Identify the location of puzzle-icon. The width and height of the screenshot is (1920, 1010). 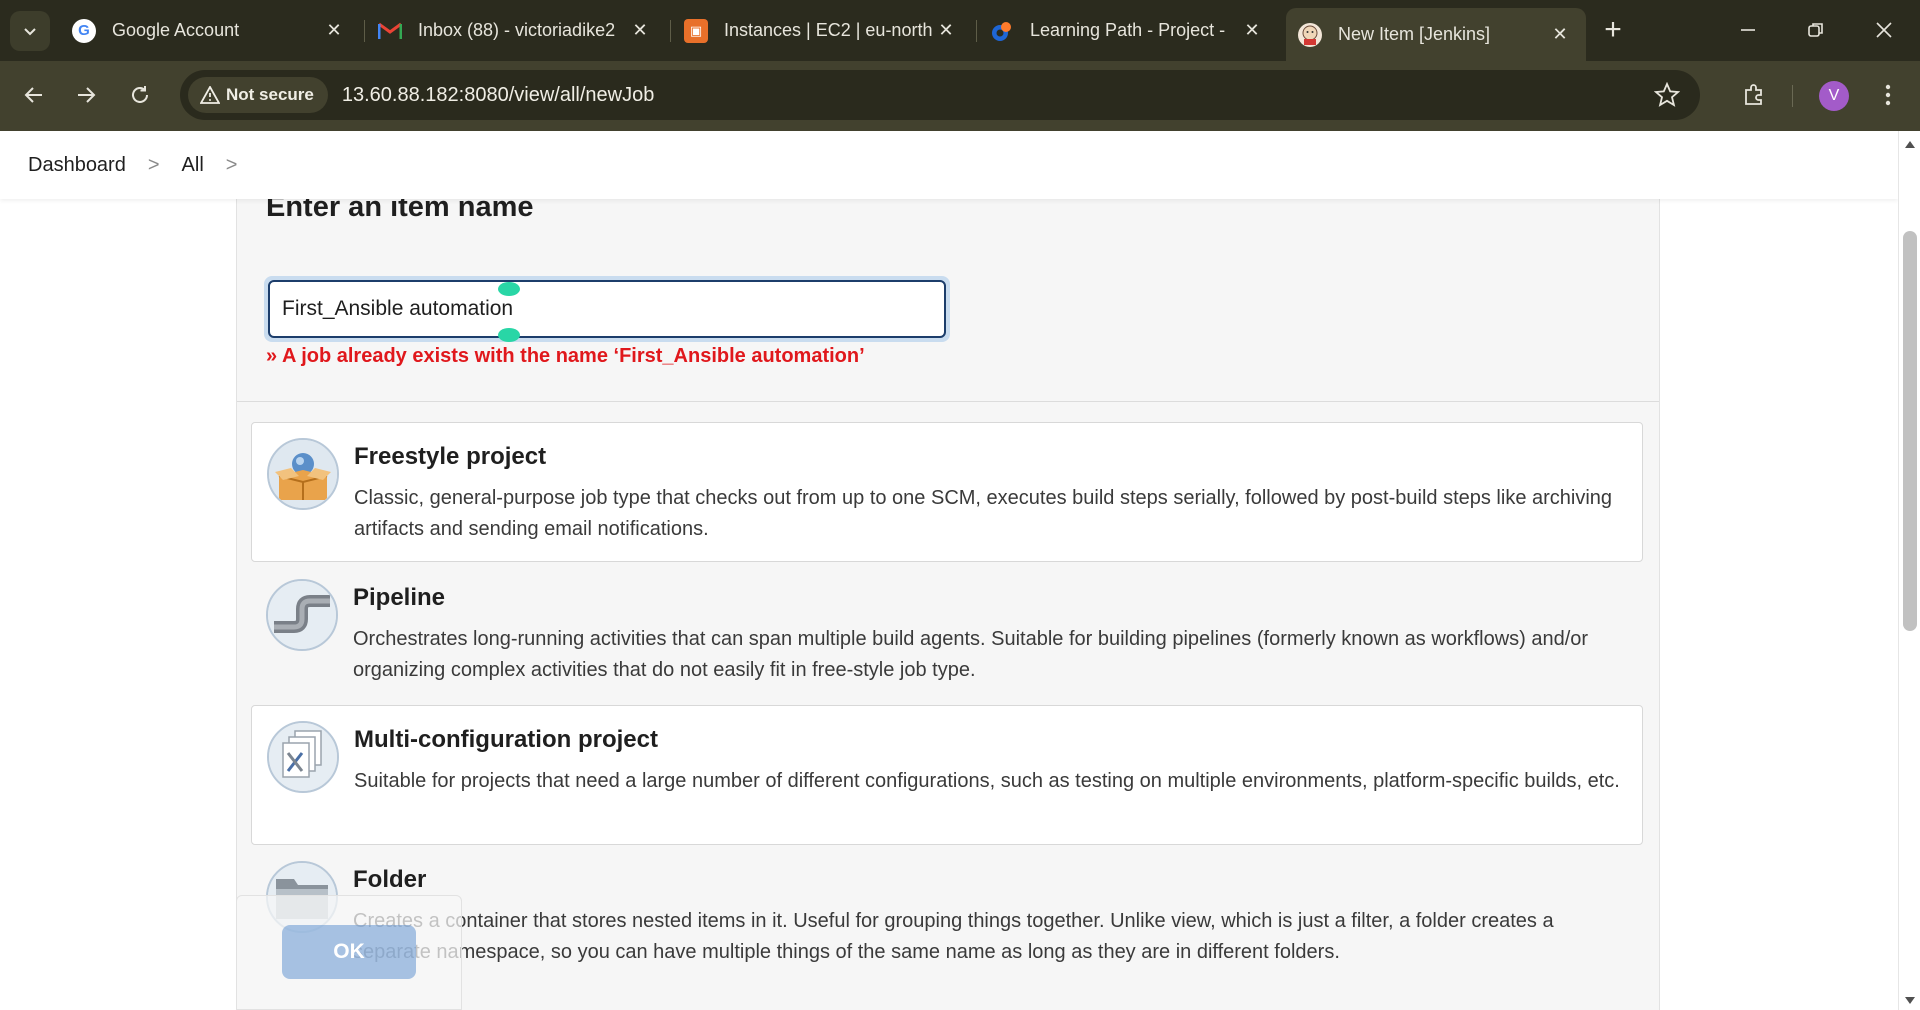
(1753, 94).